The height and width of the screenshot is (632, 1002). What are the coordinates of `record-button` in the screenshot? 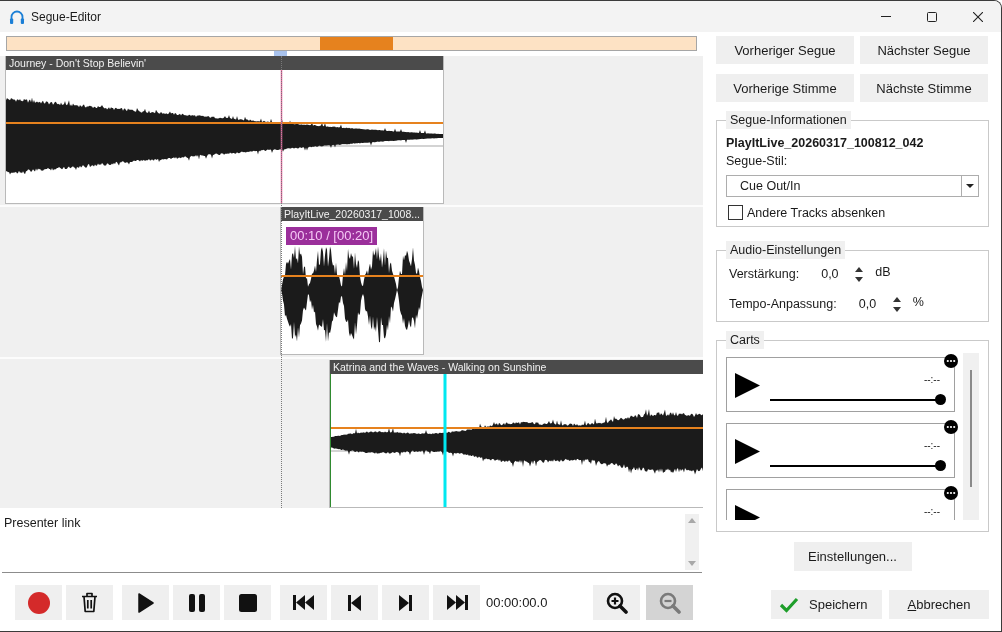 It's located at (38, 602).